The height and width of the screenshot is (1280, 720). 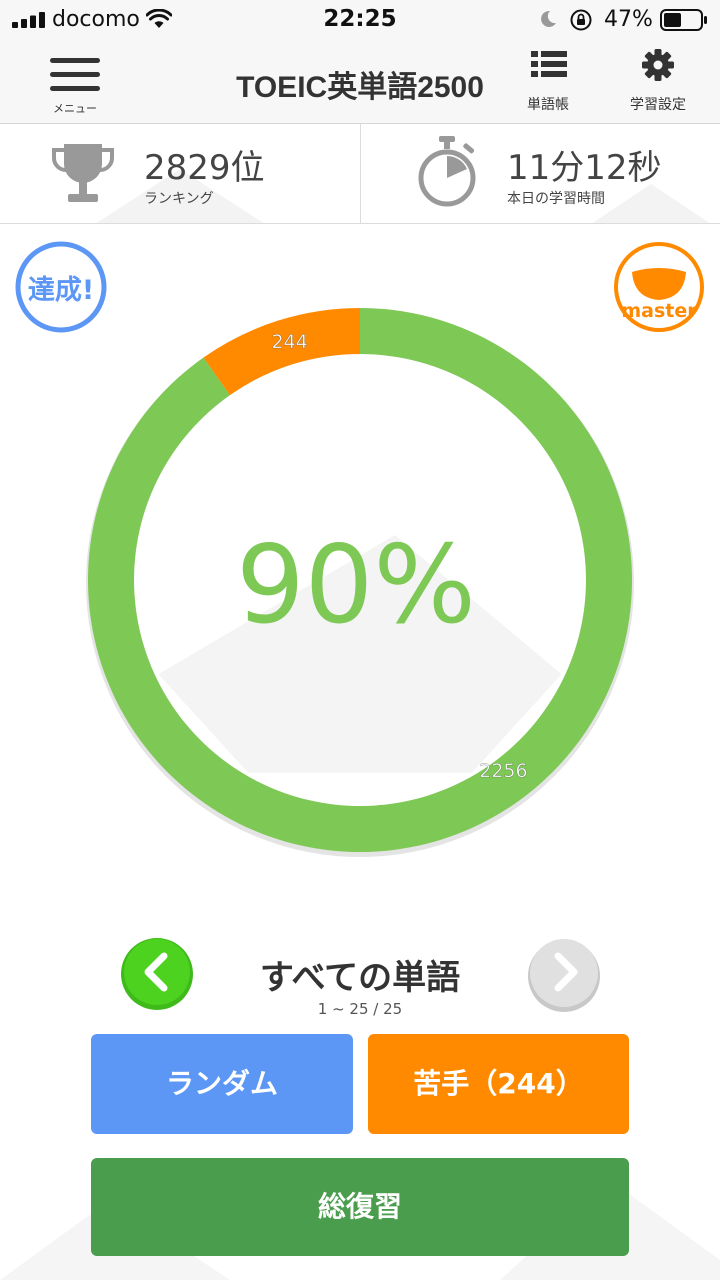 I want to click on progress-percentage: 90%, so click(x=356, y=585).